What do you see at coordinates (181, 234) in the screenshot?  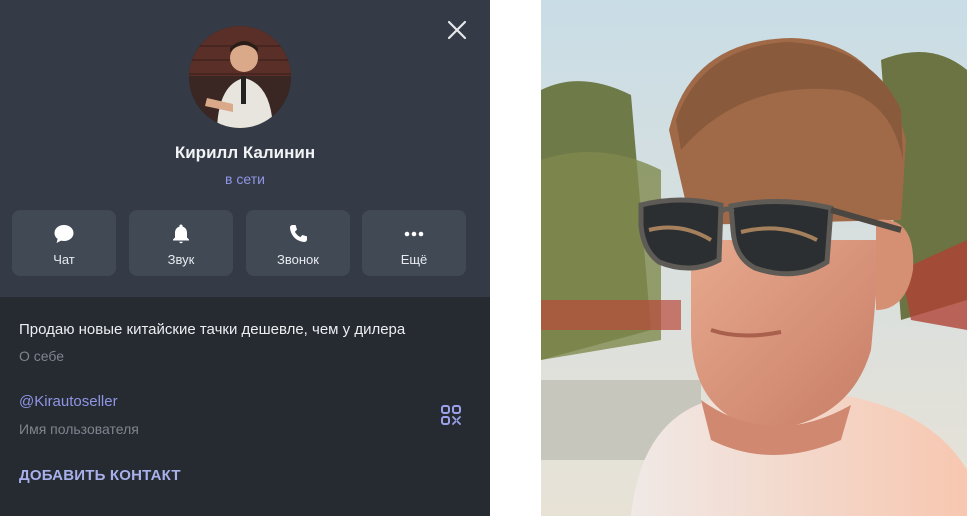 I see `bell-icon` at bounding box center [181, 234].